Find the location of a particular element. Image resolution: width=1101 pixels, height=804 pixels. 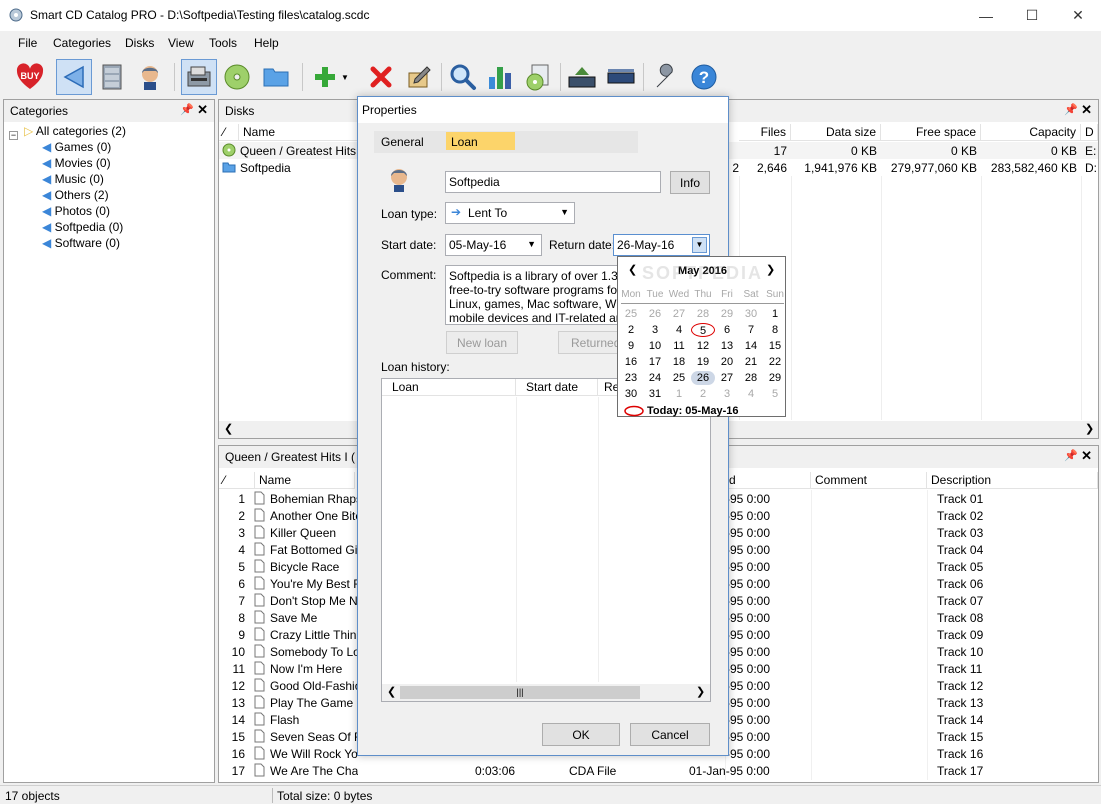

search-button is located at coordinates (463, 77).